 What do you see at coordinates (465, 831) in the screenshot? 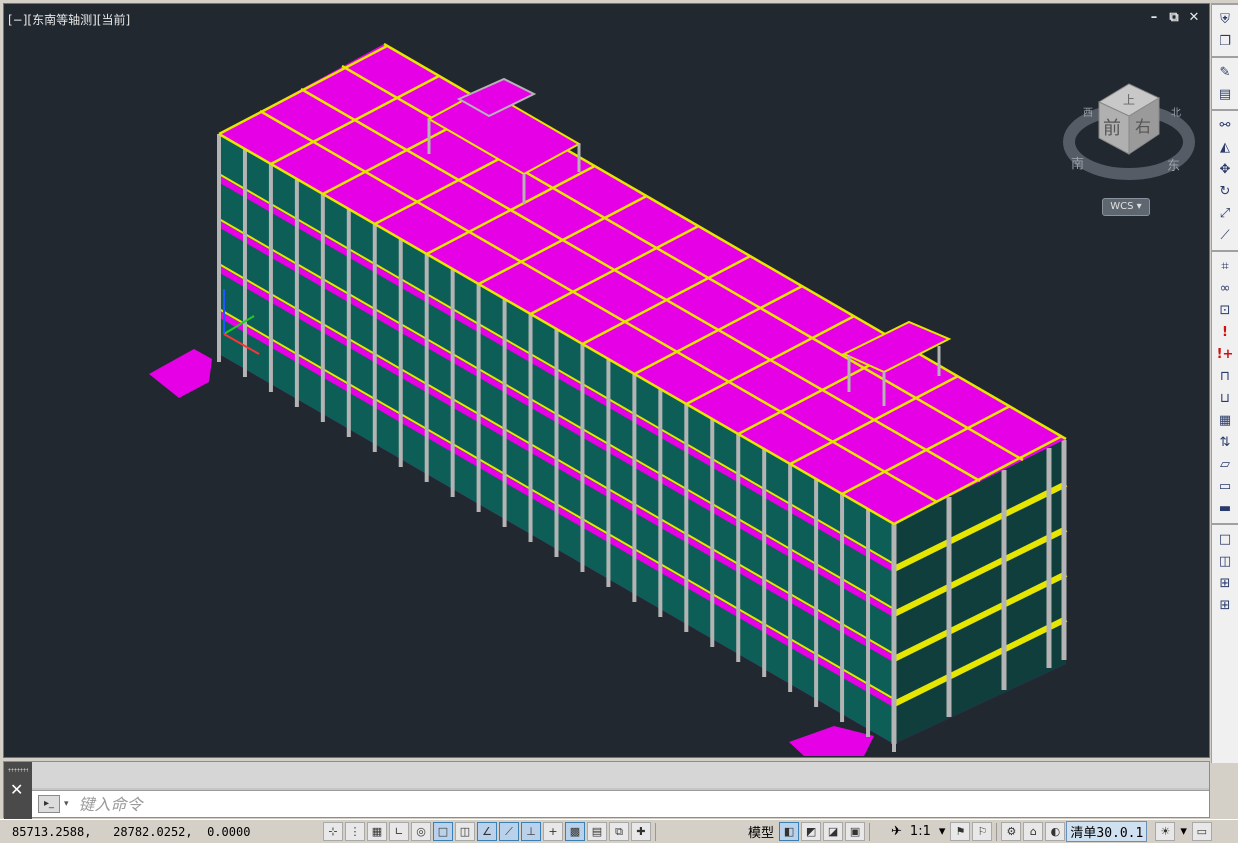
I see `3d-object-snap-icon: ◫` at bounding box center [465, 831].